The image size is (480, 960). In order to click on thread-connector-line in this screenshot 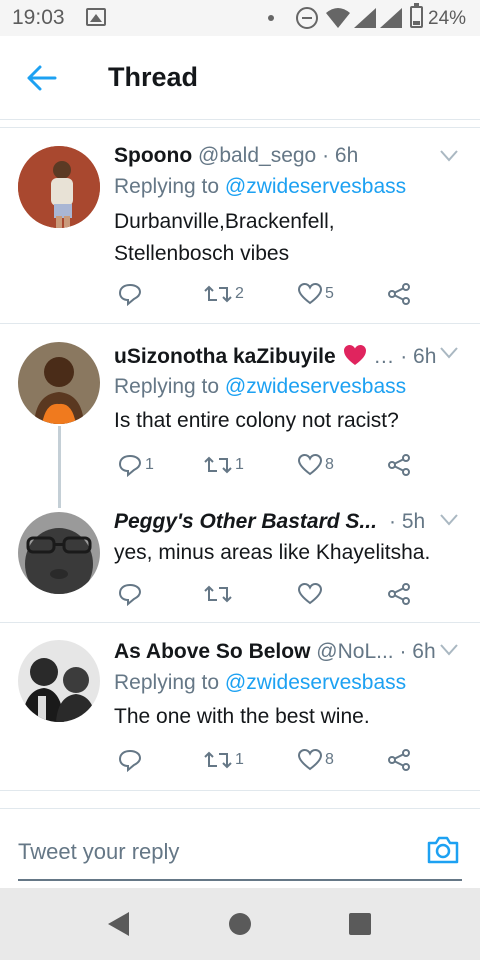, I will do `click(59, 467)`.